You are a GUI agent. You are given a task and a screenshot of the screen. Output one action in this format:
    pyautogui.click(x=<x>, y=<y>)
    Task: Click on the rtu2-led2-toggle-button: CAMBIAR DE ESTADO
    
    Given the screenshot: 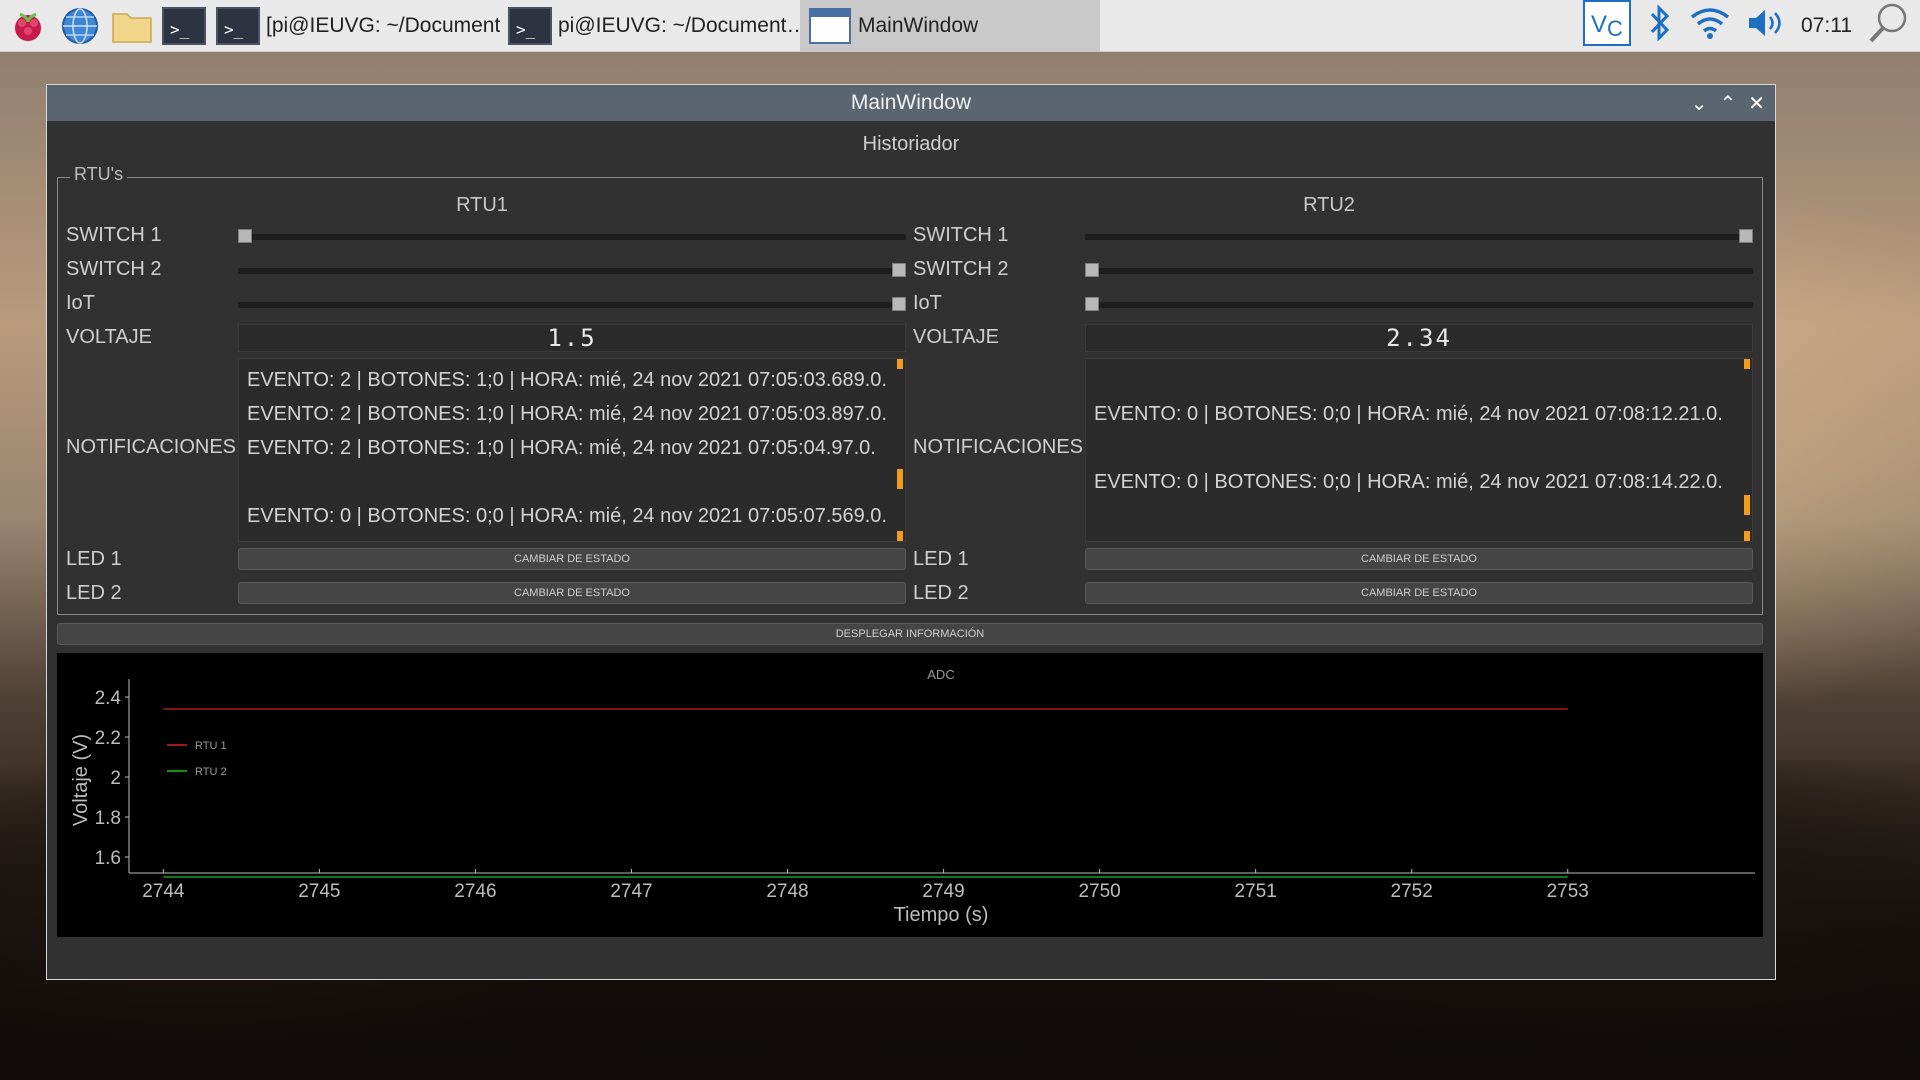 What is the action you would take?
    pyautogui.click(x=1419, y=593)
    